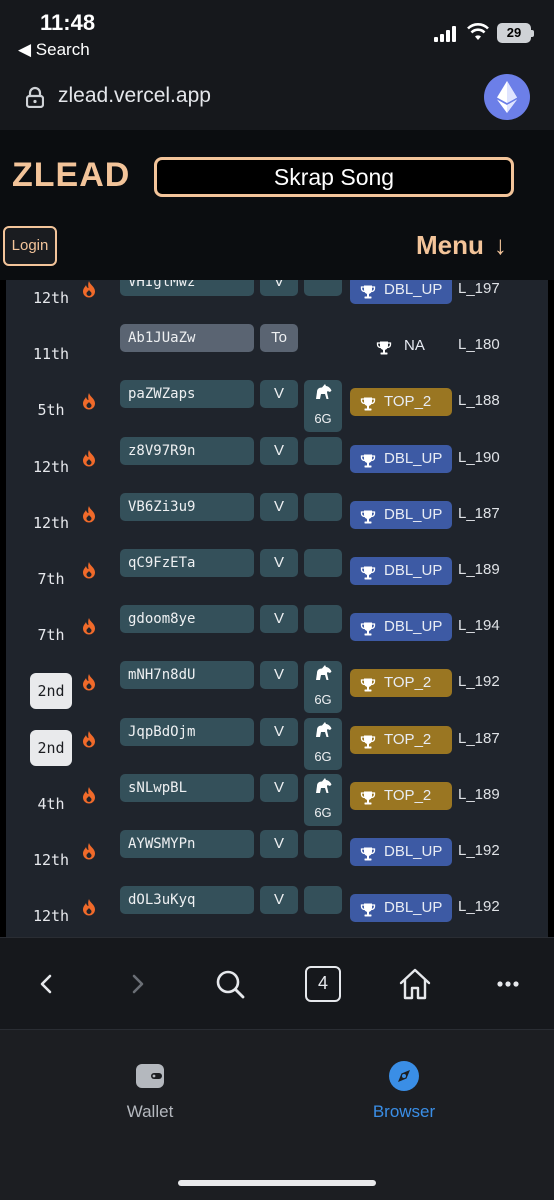  Describe the element at coordinates (461, 245) in the screenshot. I see `menu-button: Menu ↓` at that location.